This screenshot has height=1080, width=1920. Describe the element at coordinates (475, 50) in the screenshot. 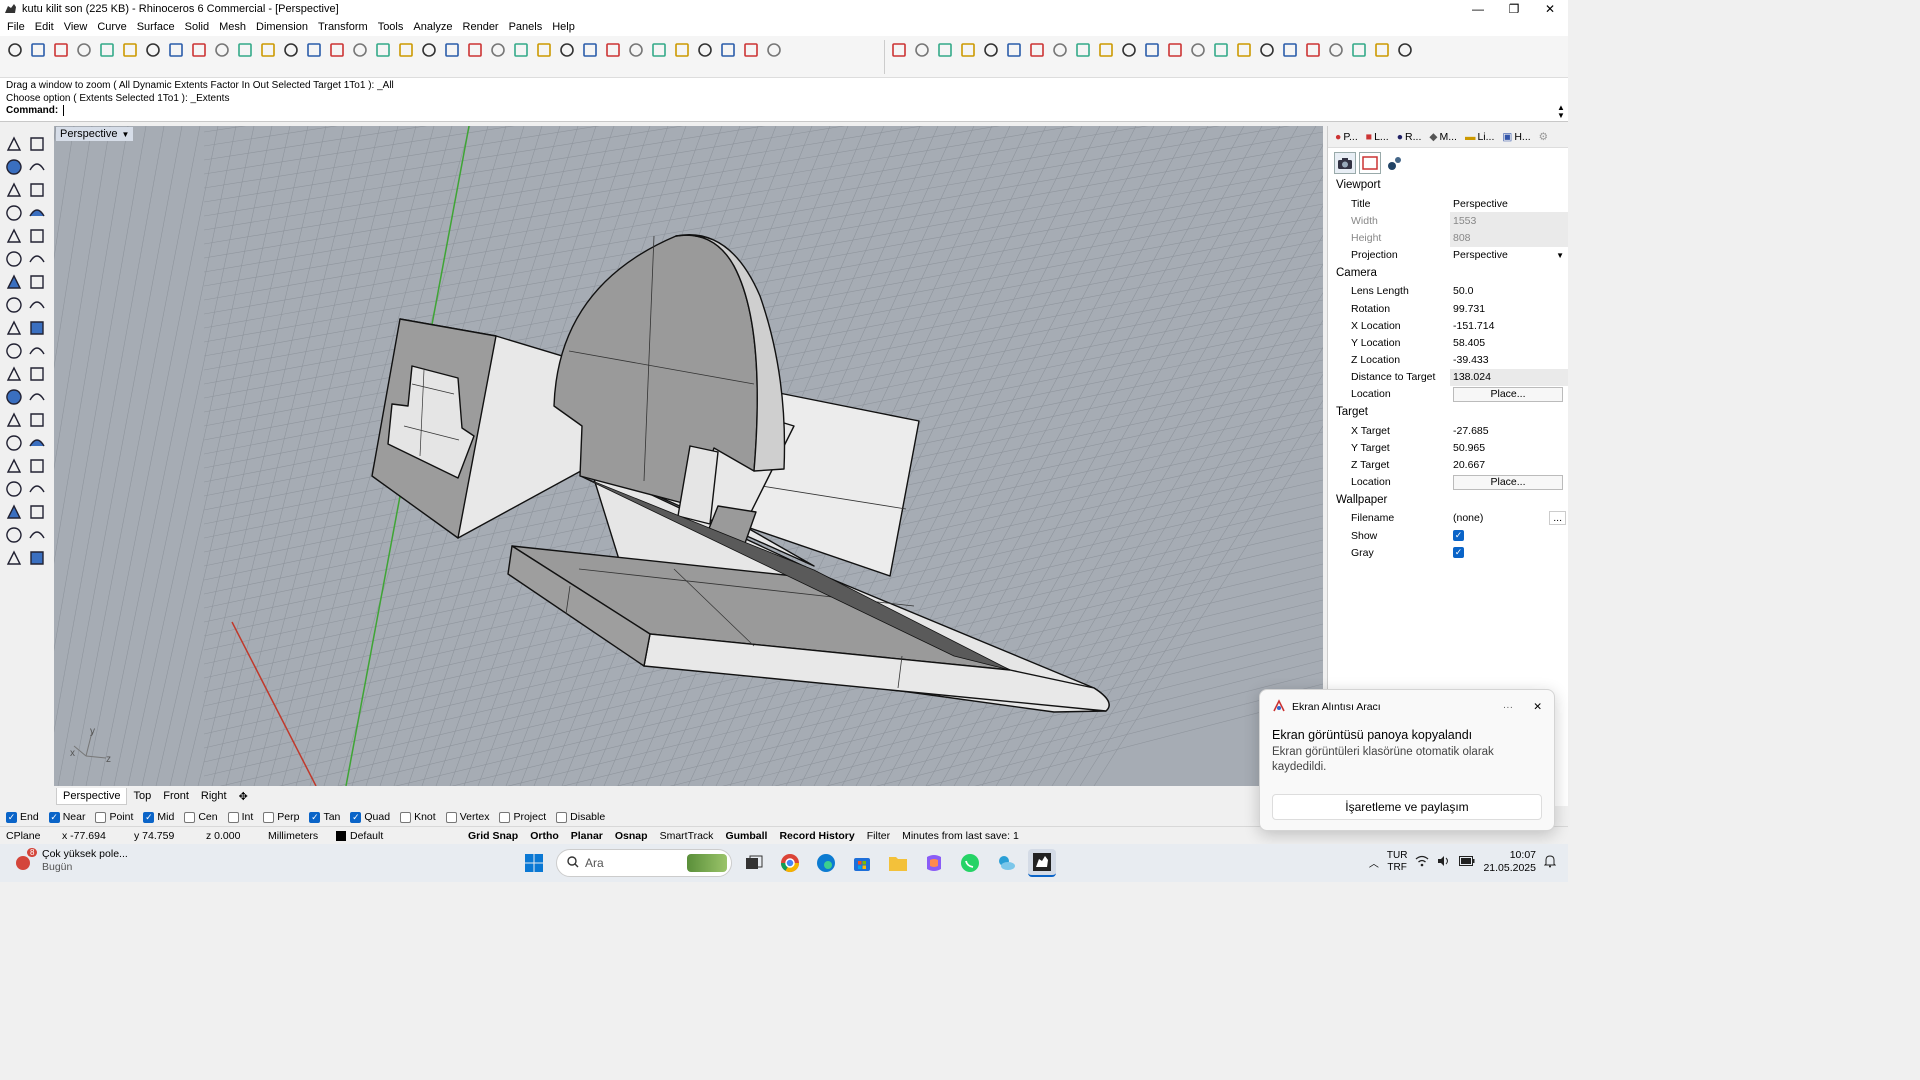

I see `points-icon` at that location.